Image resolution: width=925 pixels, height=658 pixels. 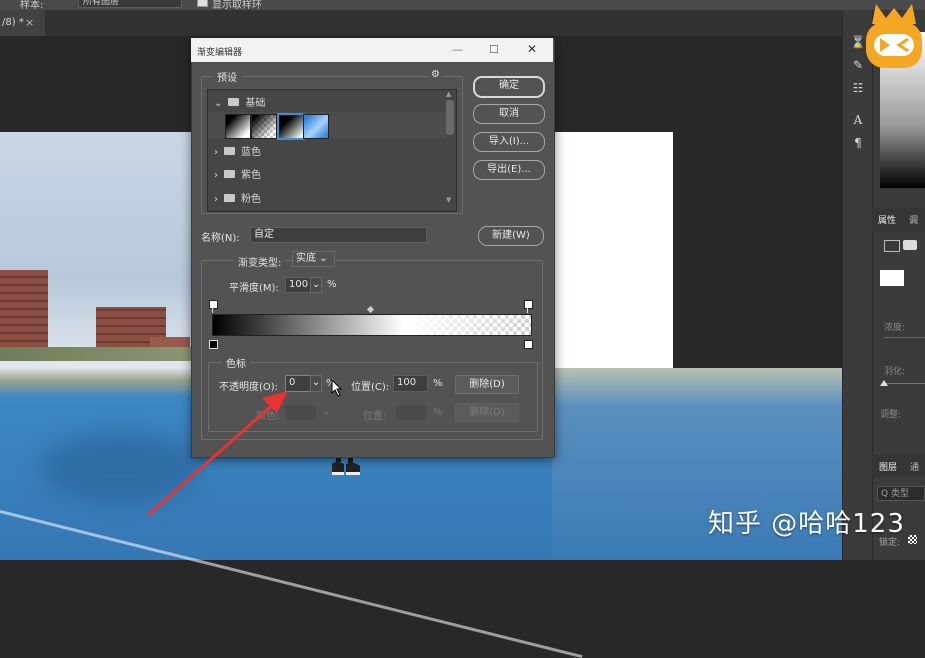 I want to click on folder-label: 紫色, so click(x=251, y=175).